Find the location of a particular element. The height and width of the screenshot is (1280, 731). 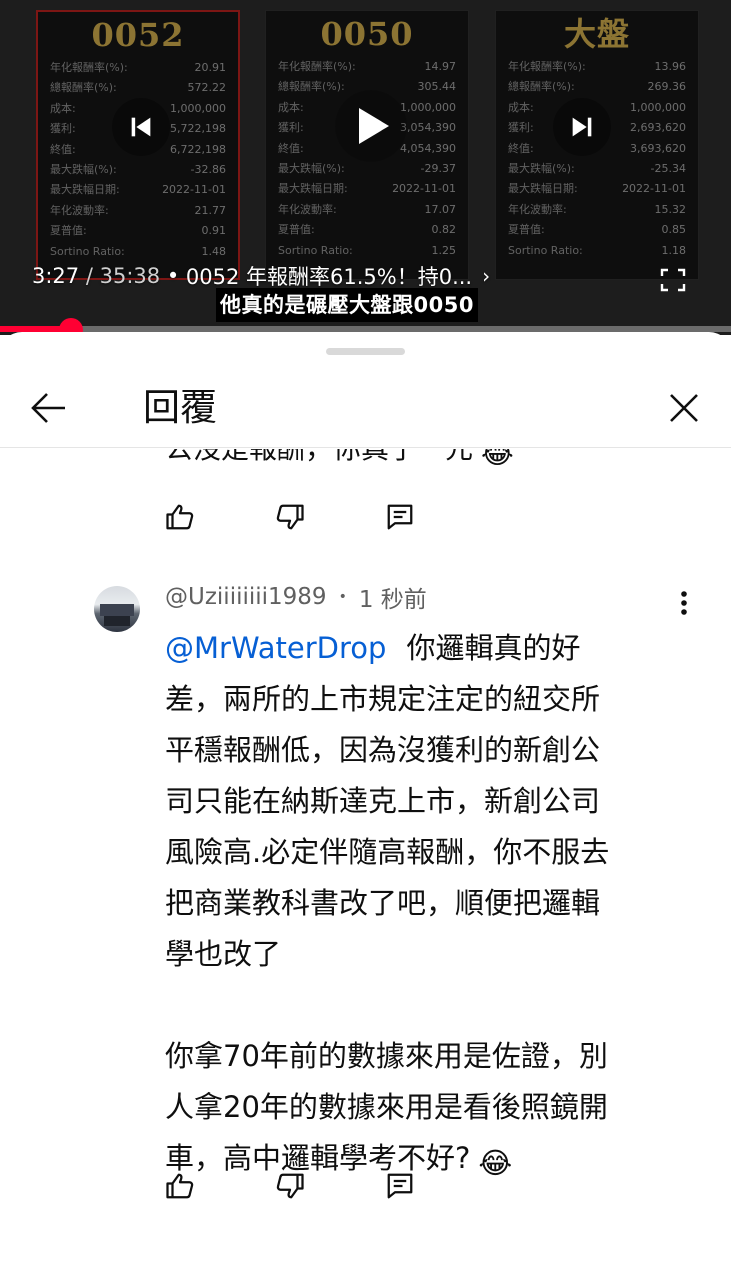

comment-line: 你拿70年前的數據來用是佐證，別 is located at coordinates (386, 1056).